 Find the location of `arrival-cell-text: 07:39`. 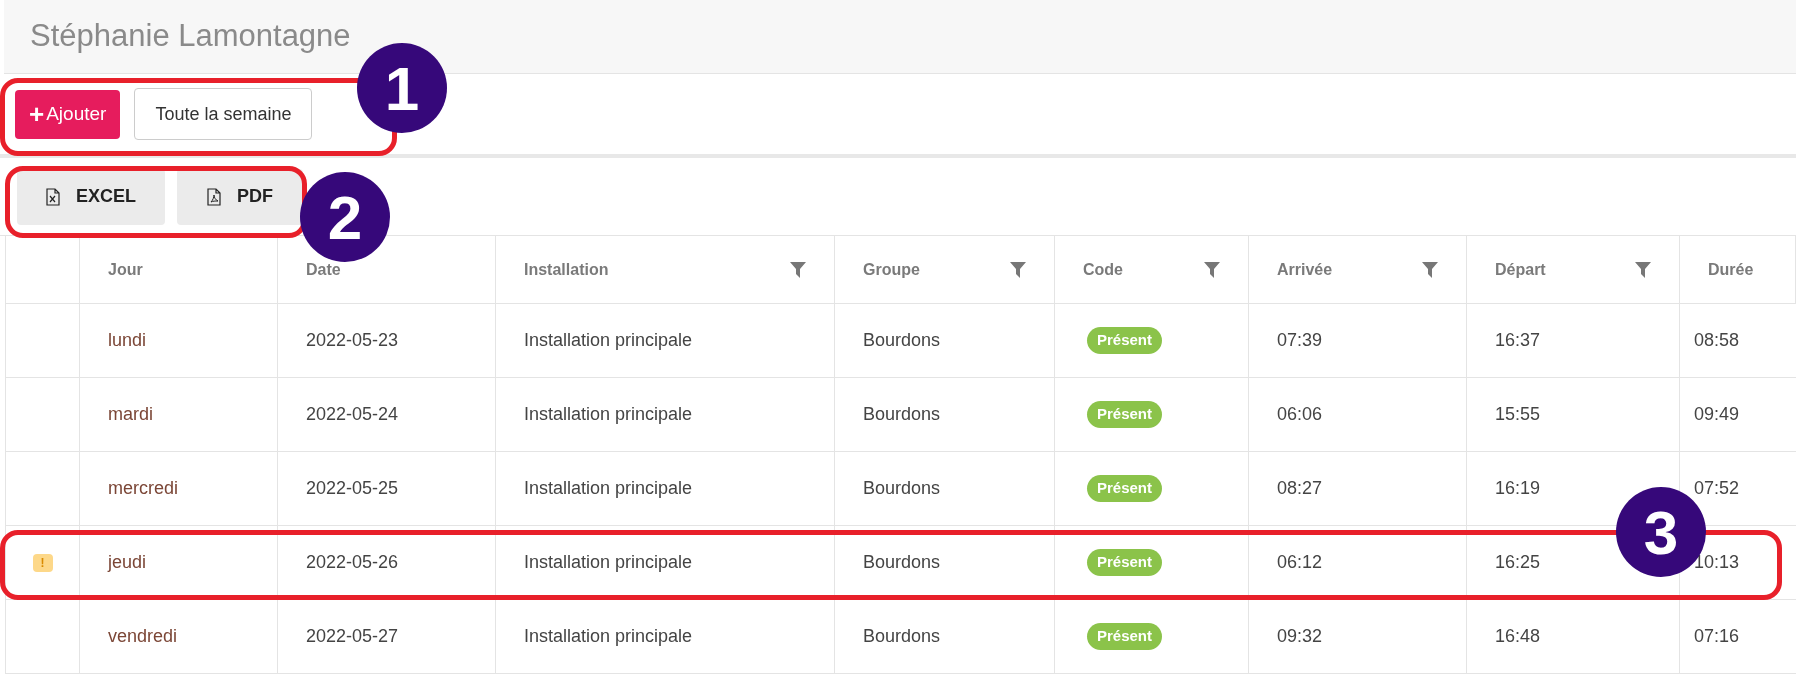

arrival-cell-text: 07:39 is located at coordinates (1300, 340).